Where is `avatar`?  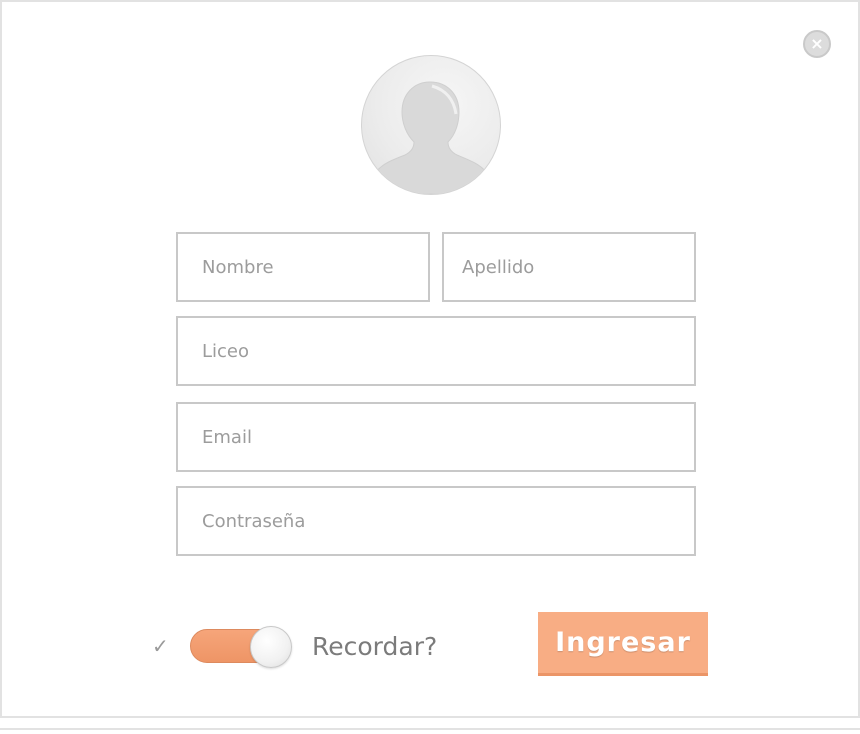 avatar is located at coordinates (431, 125).